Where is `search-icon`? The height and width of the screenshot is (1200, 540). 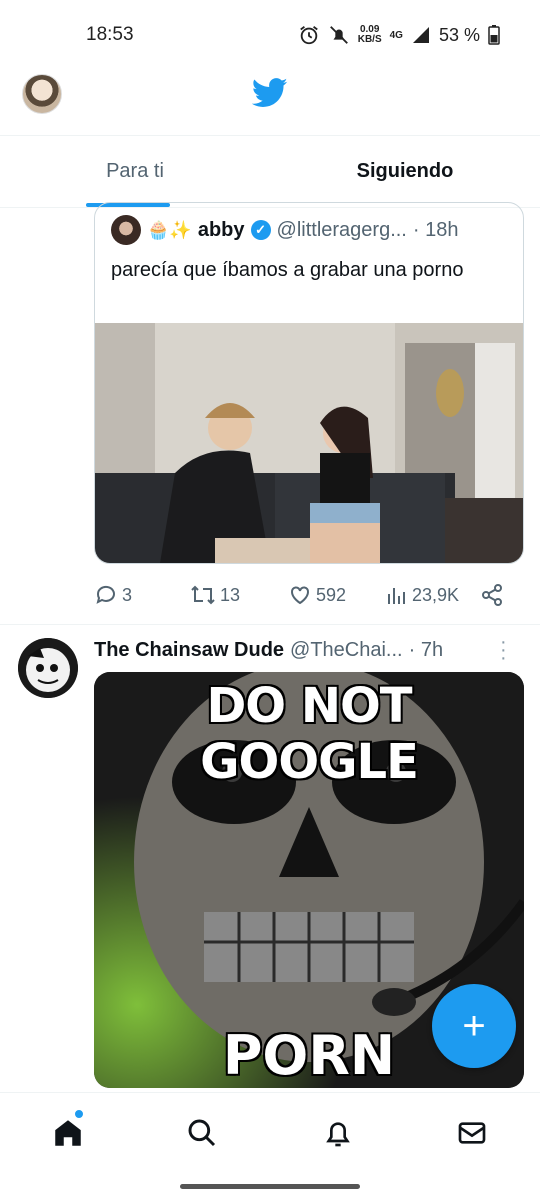 search-icon is located at coordinates (202, 1133).